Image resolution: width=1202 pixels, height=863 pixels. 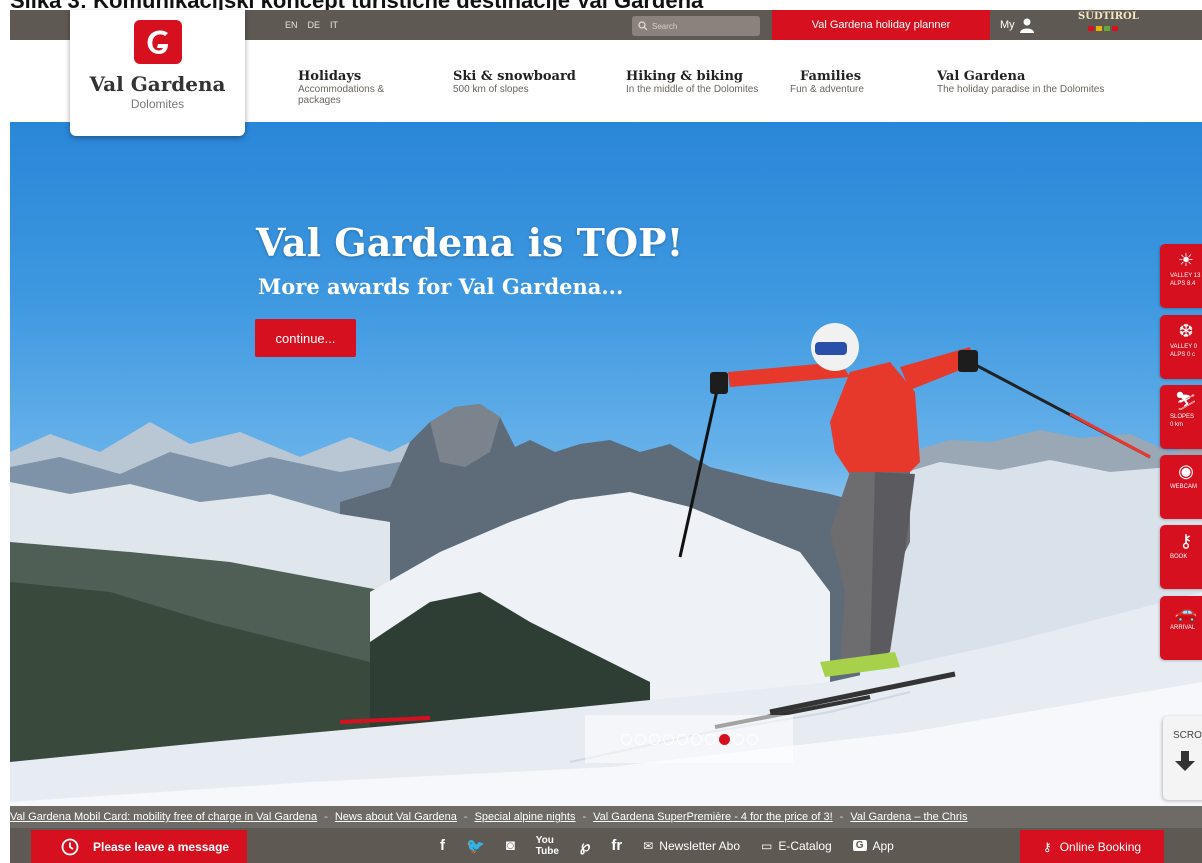 I want to click on scroll-down-button: SCROLL, so click(x=1182, y=758).